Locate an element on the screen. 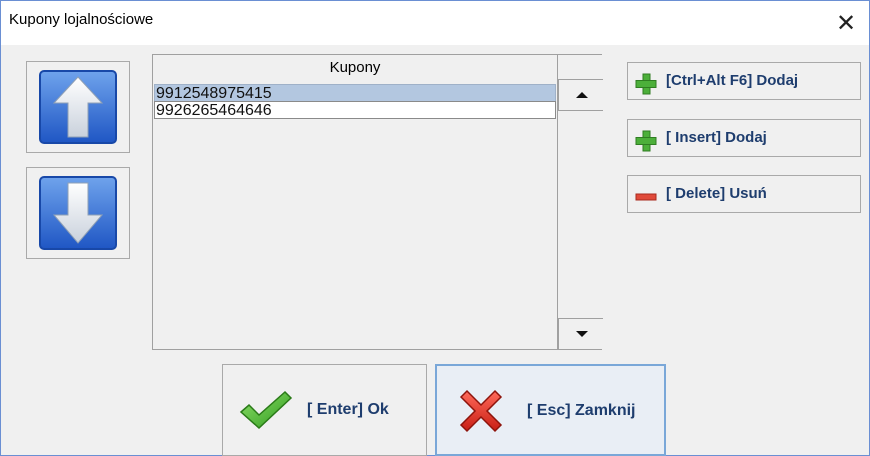 The height and width of the screenshot is (456, 870). arrow-up-icon is located at coordinates (78, 107).